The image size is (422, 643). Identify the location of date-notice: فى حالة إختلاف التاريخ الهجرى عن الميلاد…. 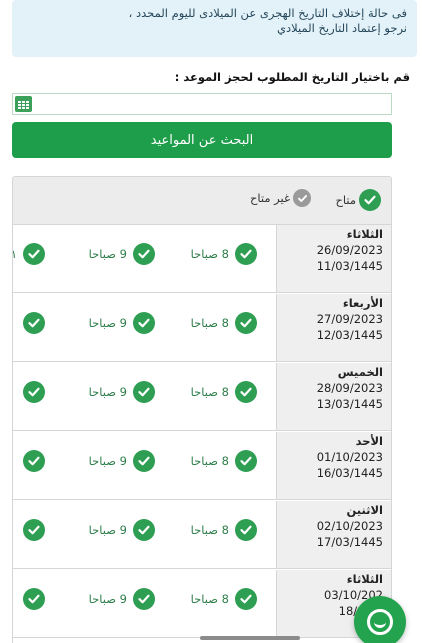
(214, 28).